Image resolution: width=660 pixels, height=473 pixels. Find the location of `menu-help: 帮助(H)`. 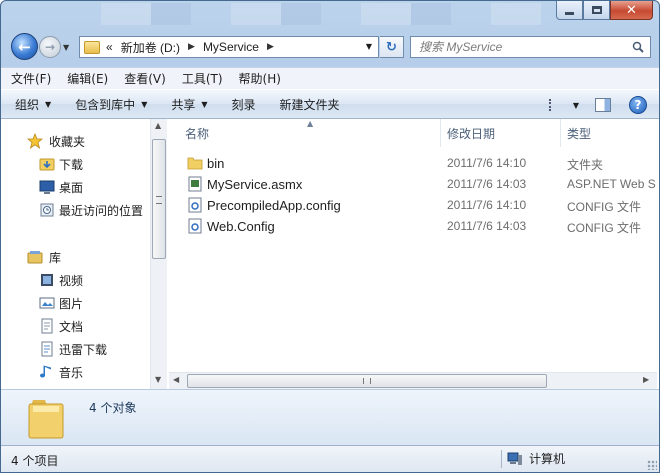

menu-help: 帮助(H) is located at coordinates (260, 78).